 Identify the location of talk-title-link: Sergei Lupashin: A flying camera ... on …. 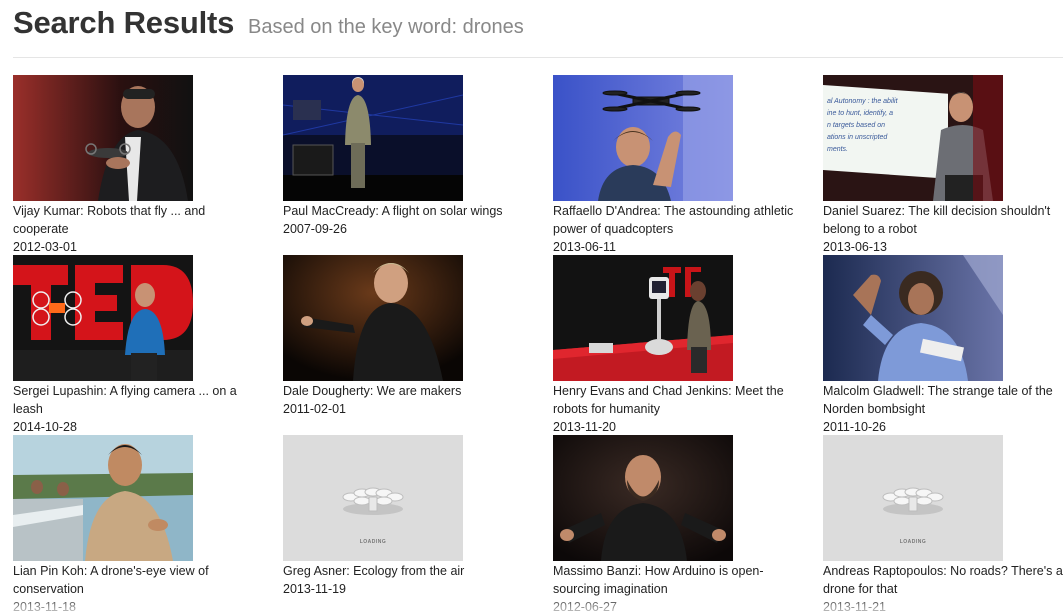
(138, 400).